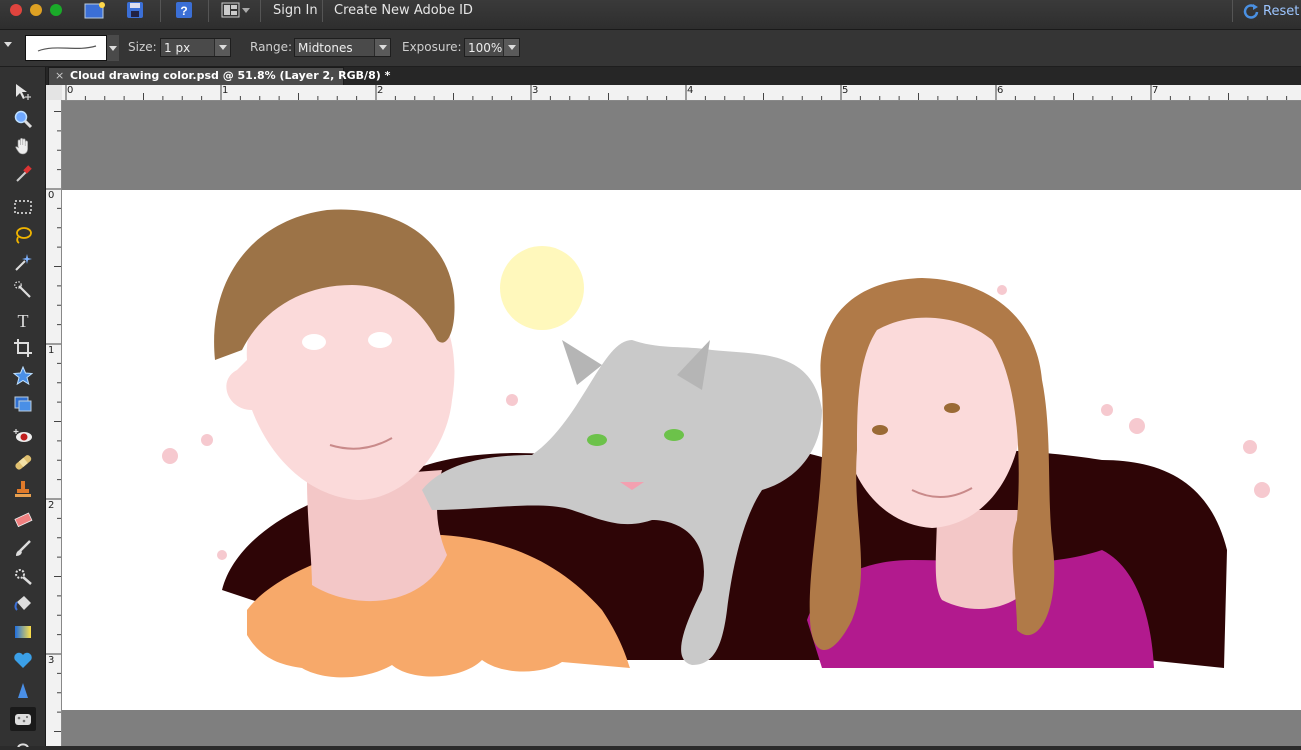 The width and height of the screenshot is (1301, 750). What do you see at coordinates (54, 423) in the screenshot?
I see `vertical-ruler: 0 1 2 3` at bounding box center [54, 423].